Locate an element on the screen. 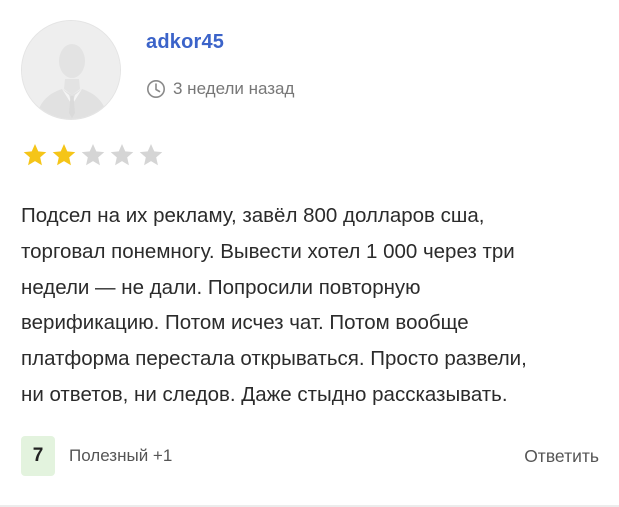 The height and width of the screenshot is (507, 619). star-rating is located at coordinates (93, 155).